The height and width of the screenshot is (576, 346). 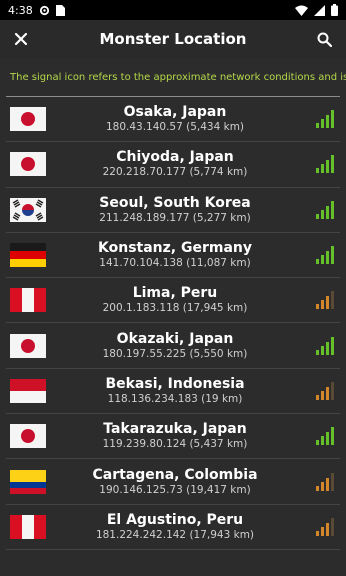 I want to click on gear-icon, so click(x=44, y=10).